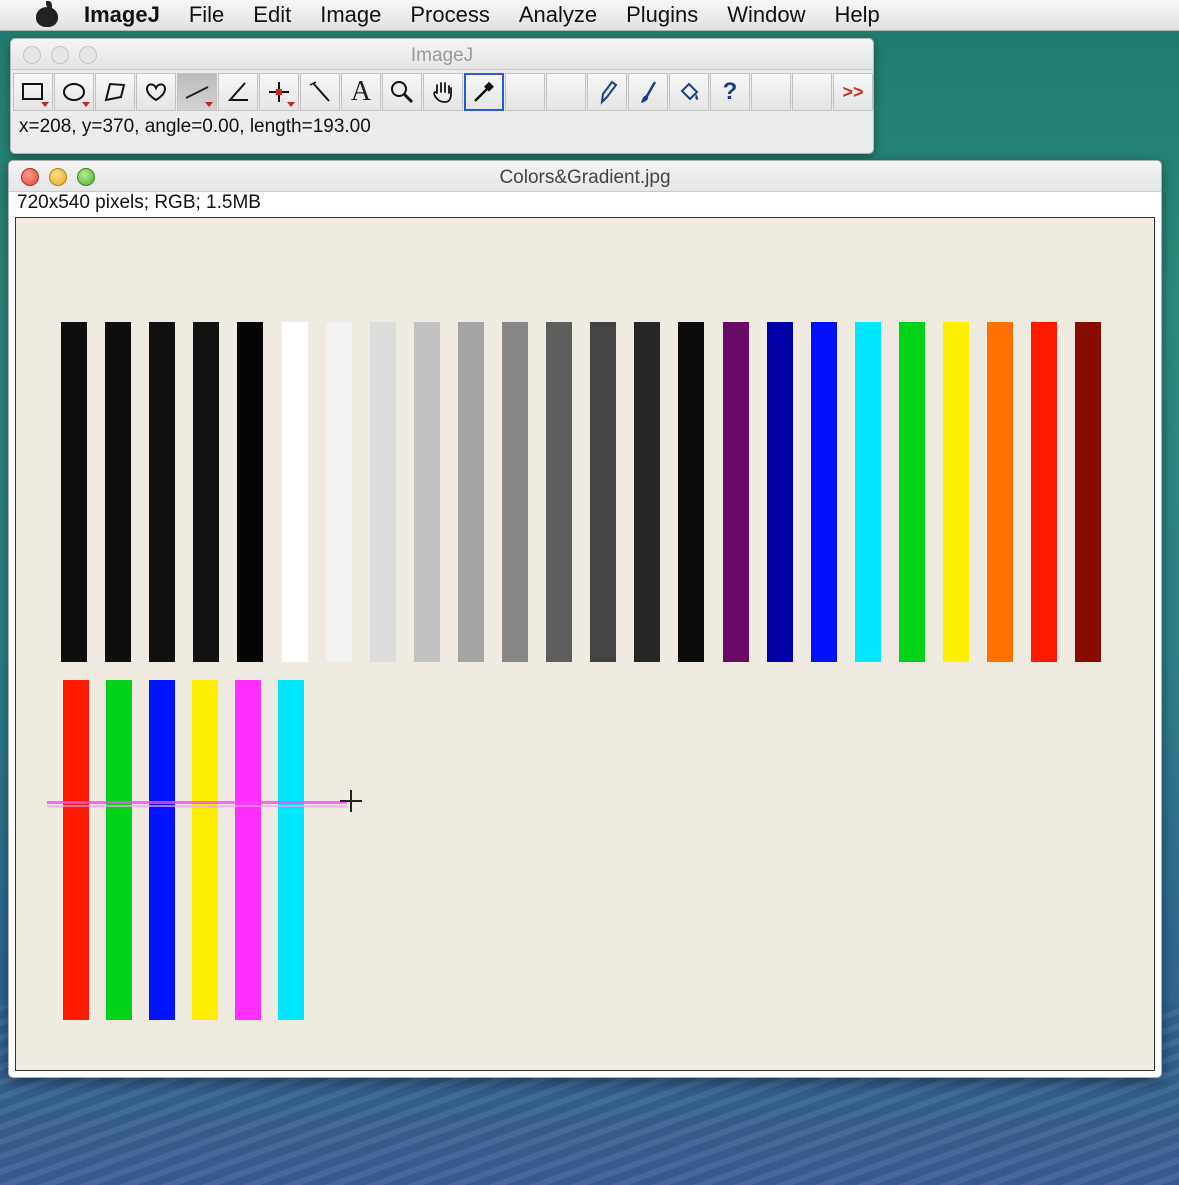 The width and height of the screenshot is (1179, 1185). What do you see at coordinates (139, 202) in the screenshot?
I see `image-info: 720x540 pixels; RGB; 1.5MB` at bounding box center [139, 202].